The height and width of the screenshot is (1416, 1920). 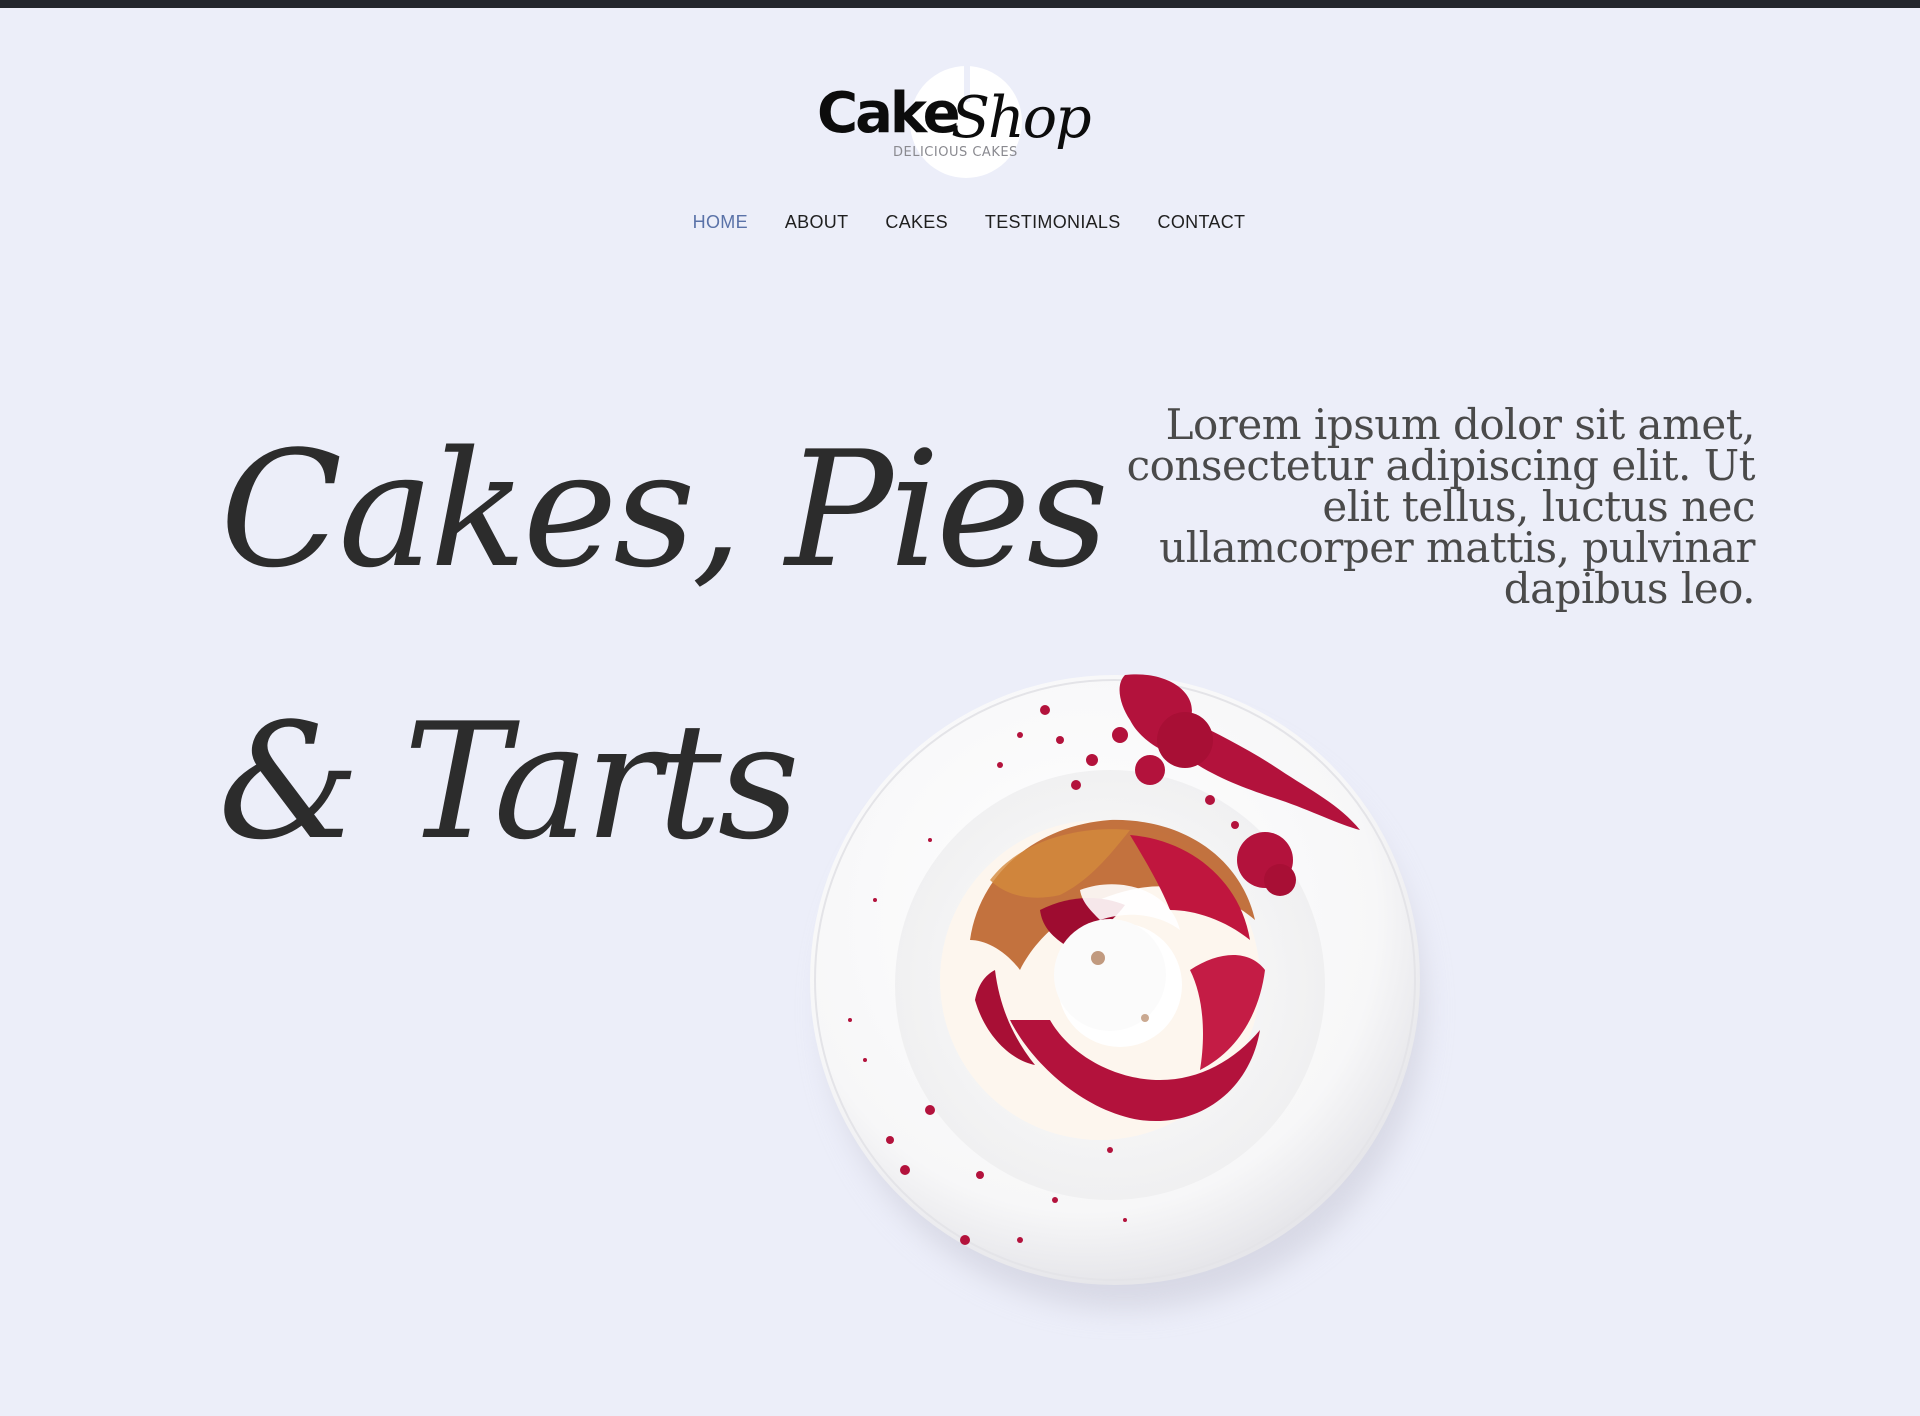 I want to click on main-nav: HOME ABOUT CAKES TESTIMONIALS CONTACT, so click(x=960, y=222).